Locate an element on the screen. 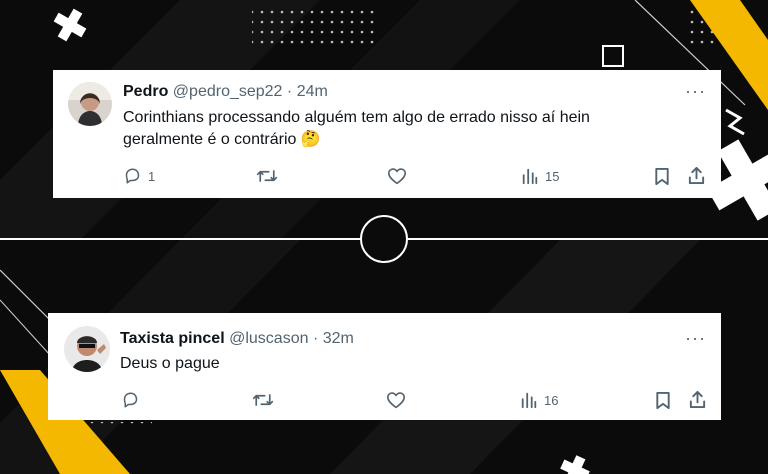 Image resolution: width=768 pixels, height=474 pixels. tweet-text: Deus o pague is located at coordinates (170, 364).